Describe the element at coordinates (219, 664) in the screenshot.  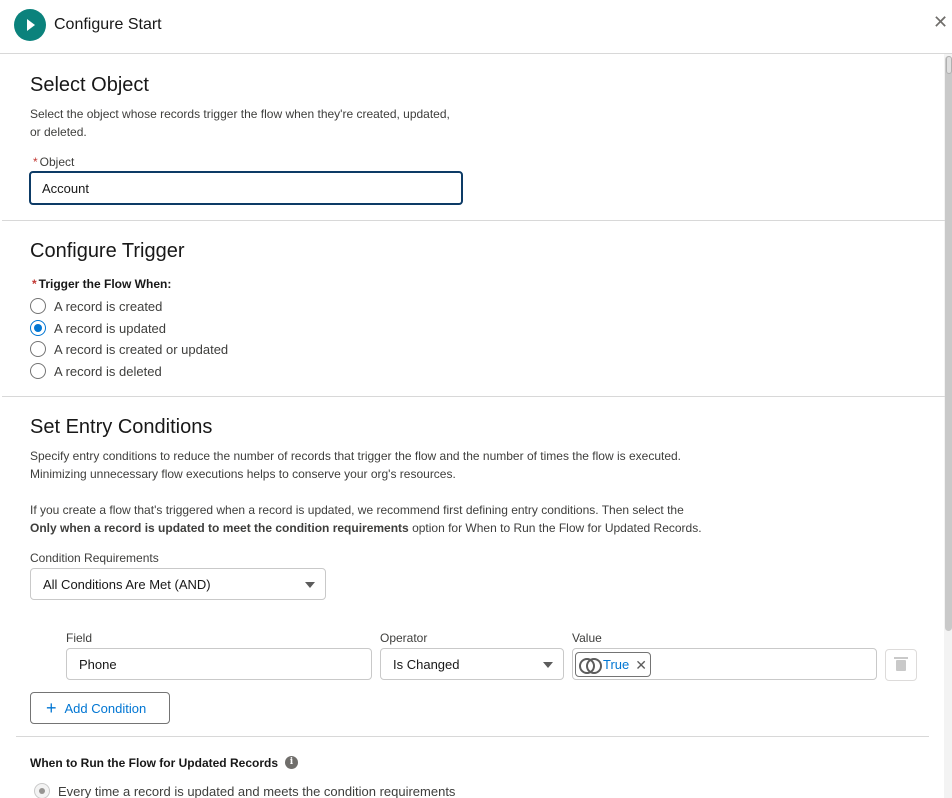
I see `field-input: Phone` at that location.